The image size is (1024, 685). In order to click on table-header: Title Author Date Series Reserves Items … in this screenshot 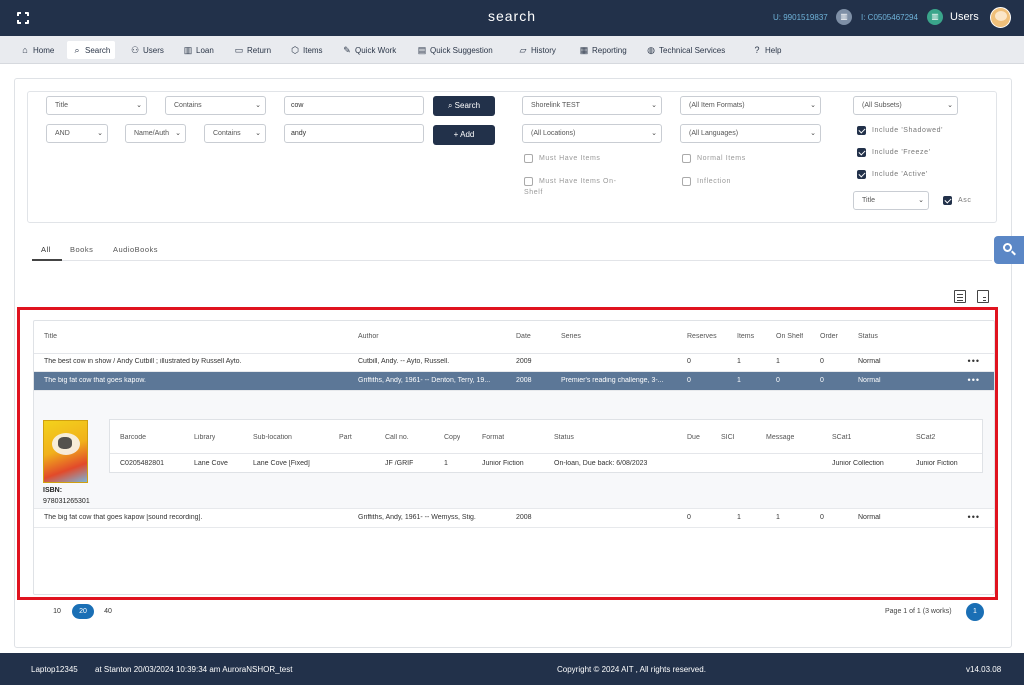, I will do `click(514, 337)`.